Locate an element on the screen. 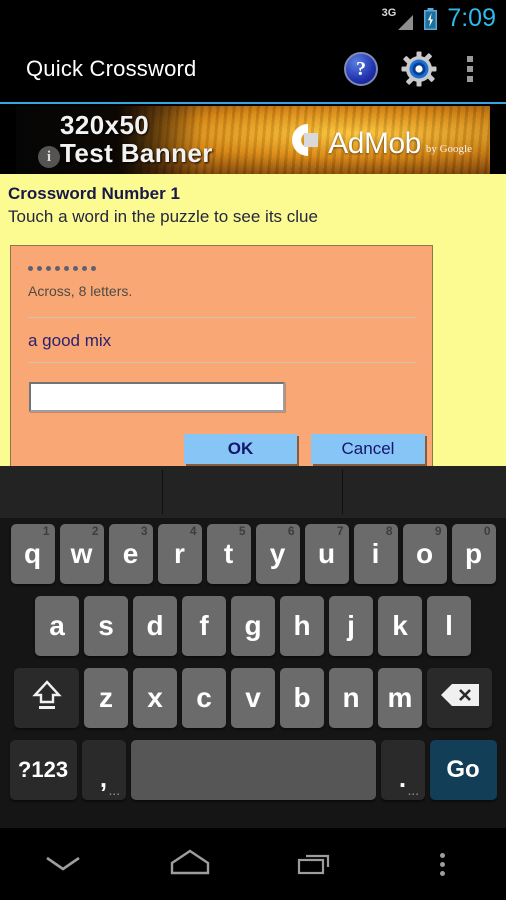 This screenshot has width=506, height=900. key-m: m is located at coordinates (400, 698).